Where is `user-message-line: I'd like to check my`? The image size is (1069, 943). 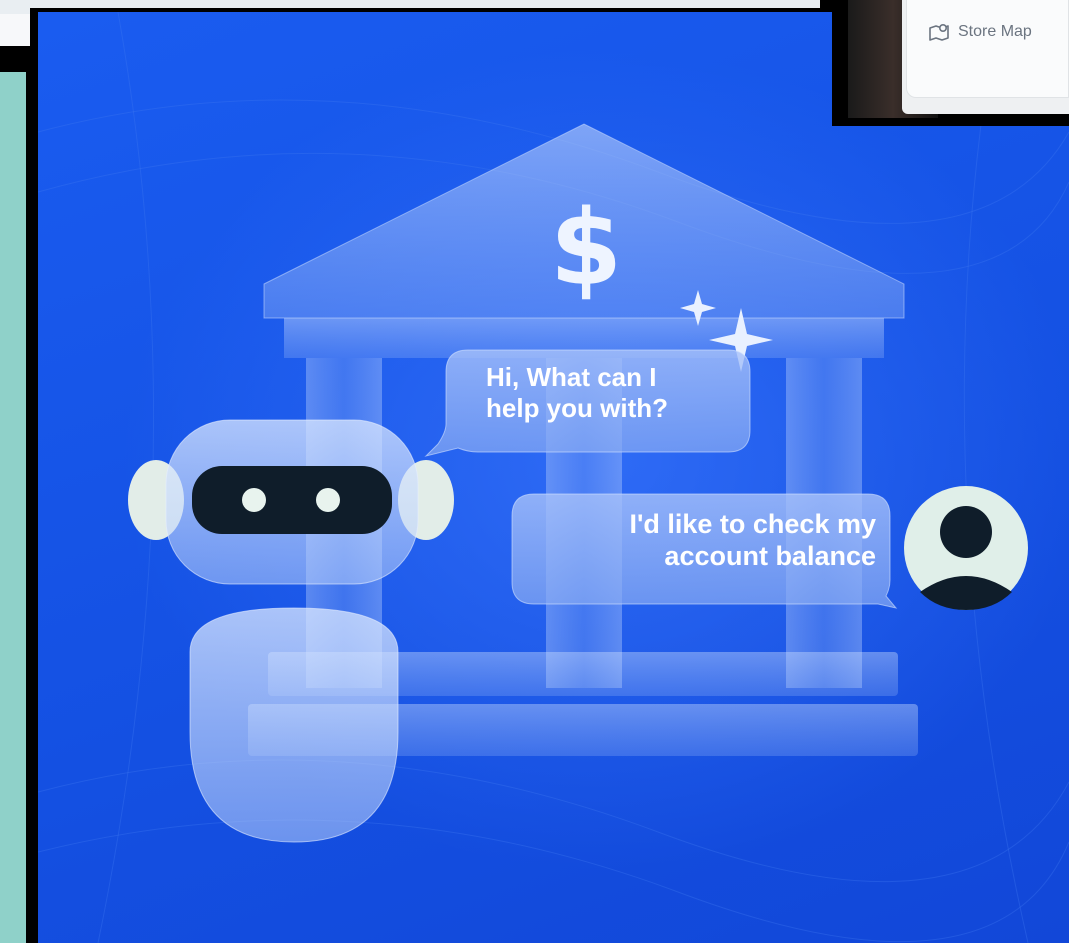 user-message-line: I'd like to check my is located at coordinates (752, 524).